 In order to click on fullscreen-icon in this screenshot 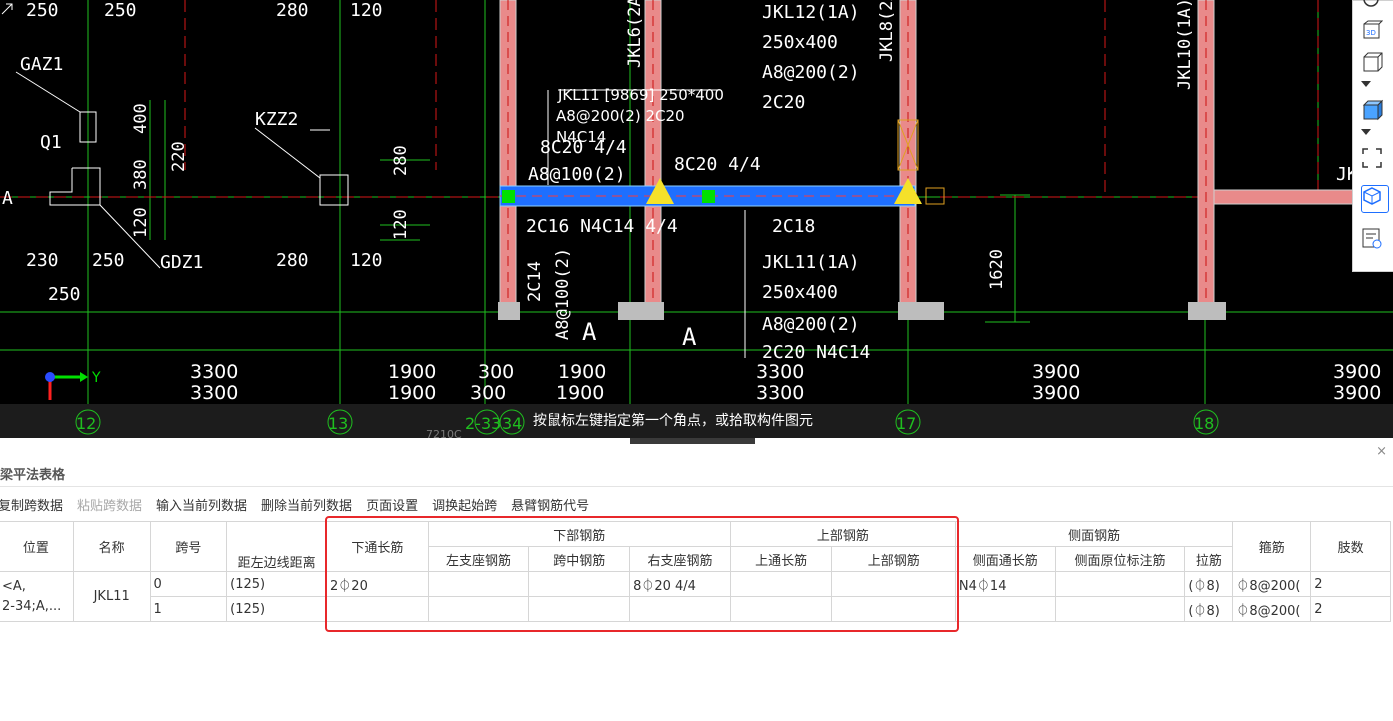, I will do `click(1374, 160)`.